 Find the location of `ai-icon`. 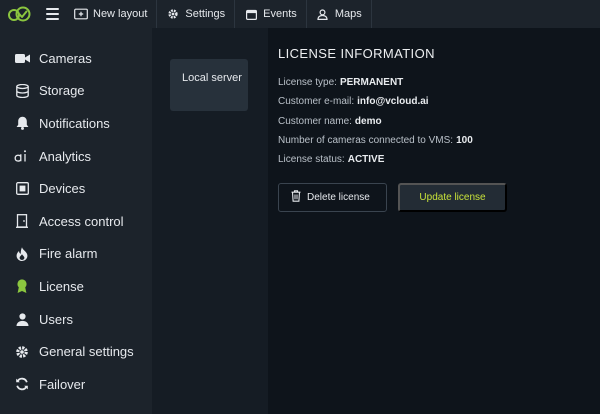

ai-icon is located at coordinates (22, 156).